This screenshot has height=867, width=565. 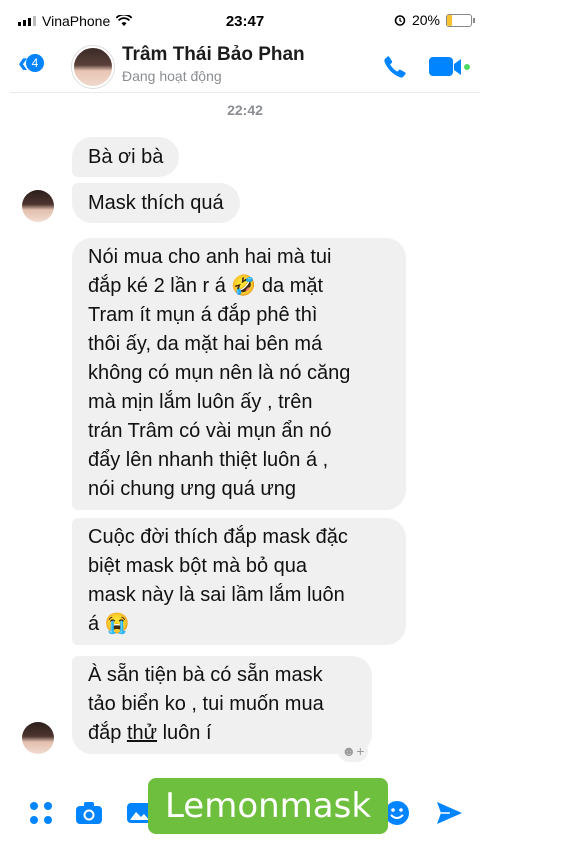 I want to click on header-divider, so click(x=245, y=92).